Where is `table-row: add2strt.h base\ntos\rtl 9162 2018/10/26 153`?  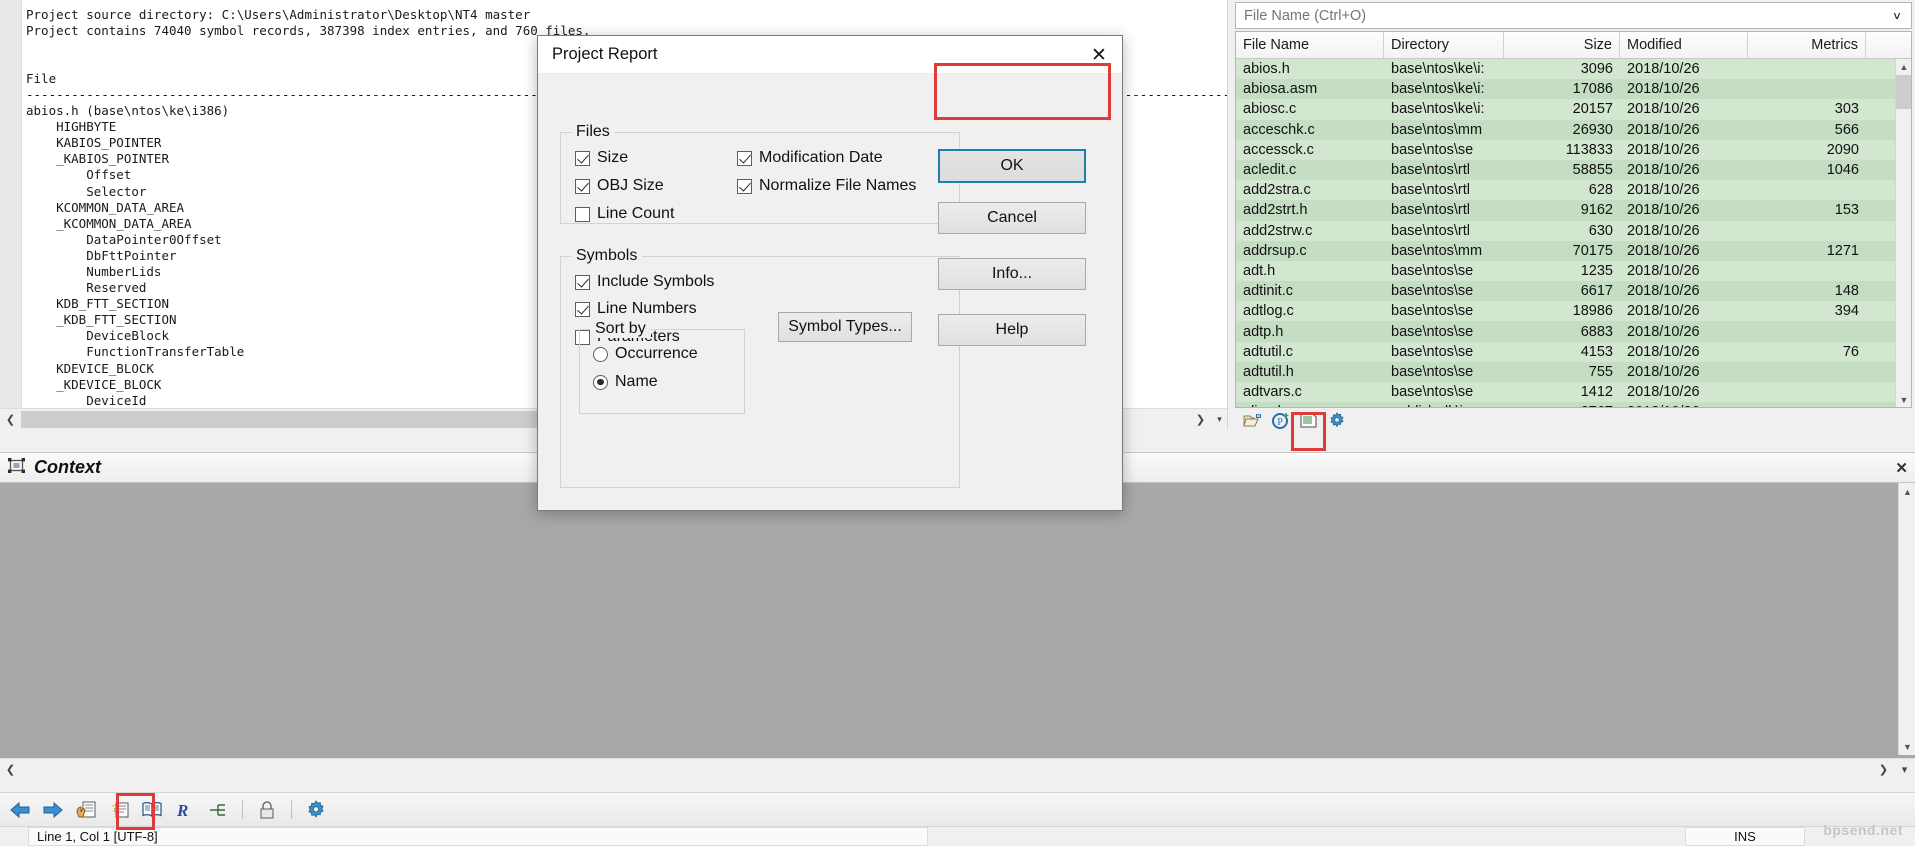 table-row: add2strt.h base\ntos\rtl 9162 2018/10/26 153 is located at coordinates (1573, 210).